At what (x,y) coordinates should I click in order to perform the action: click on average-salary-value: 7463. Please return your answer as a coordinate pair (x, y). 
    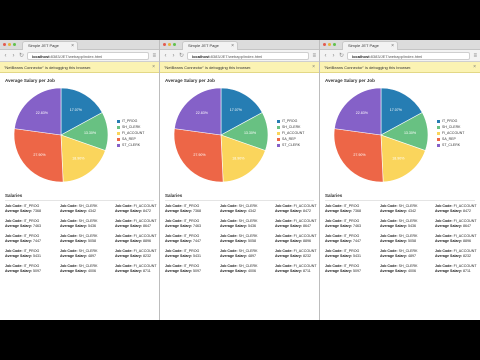
    Looking at the image, I should click on (197, 226).